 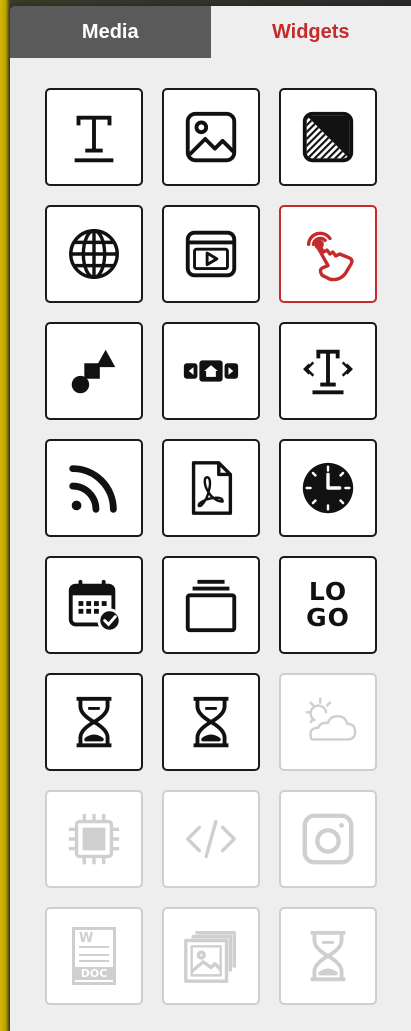 I want to click on pdf-document-icon, so click(x=211, y=488).